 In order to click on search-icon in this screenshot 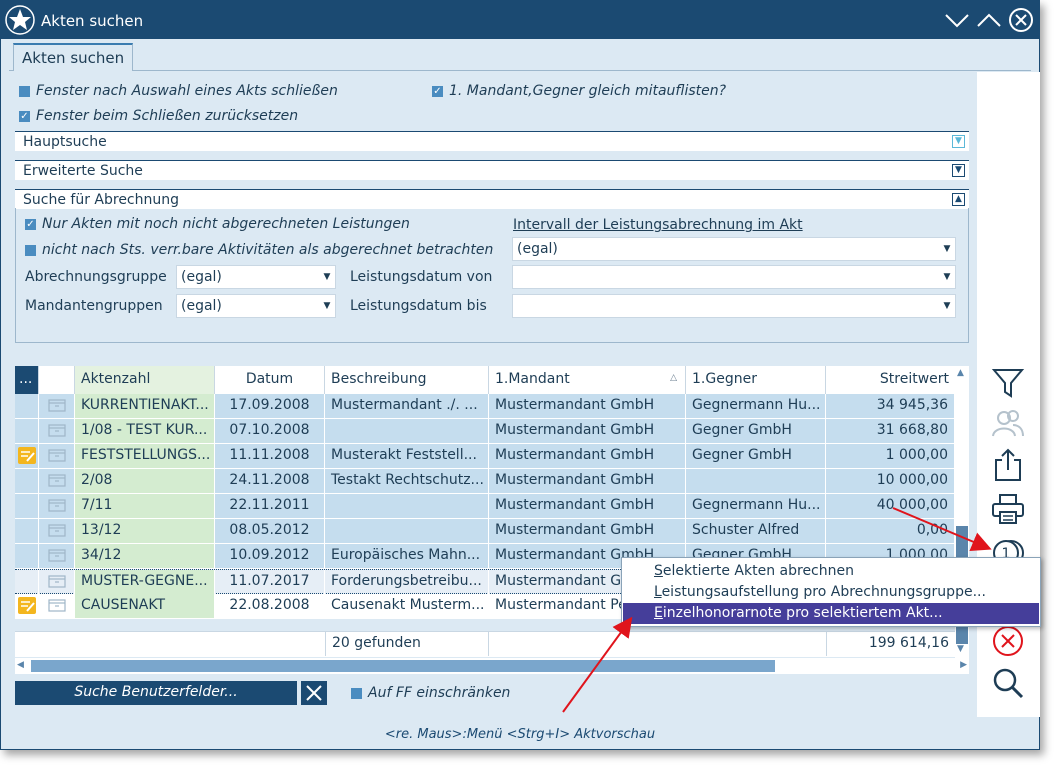, I will do `click(1008, 683)`.